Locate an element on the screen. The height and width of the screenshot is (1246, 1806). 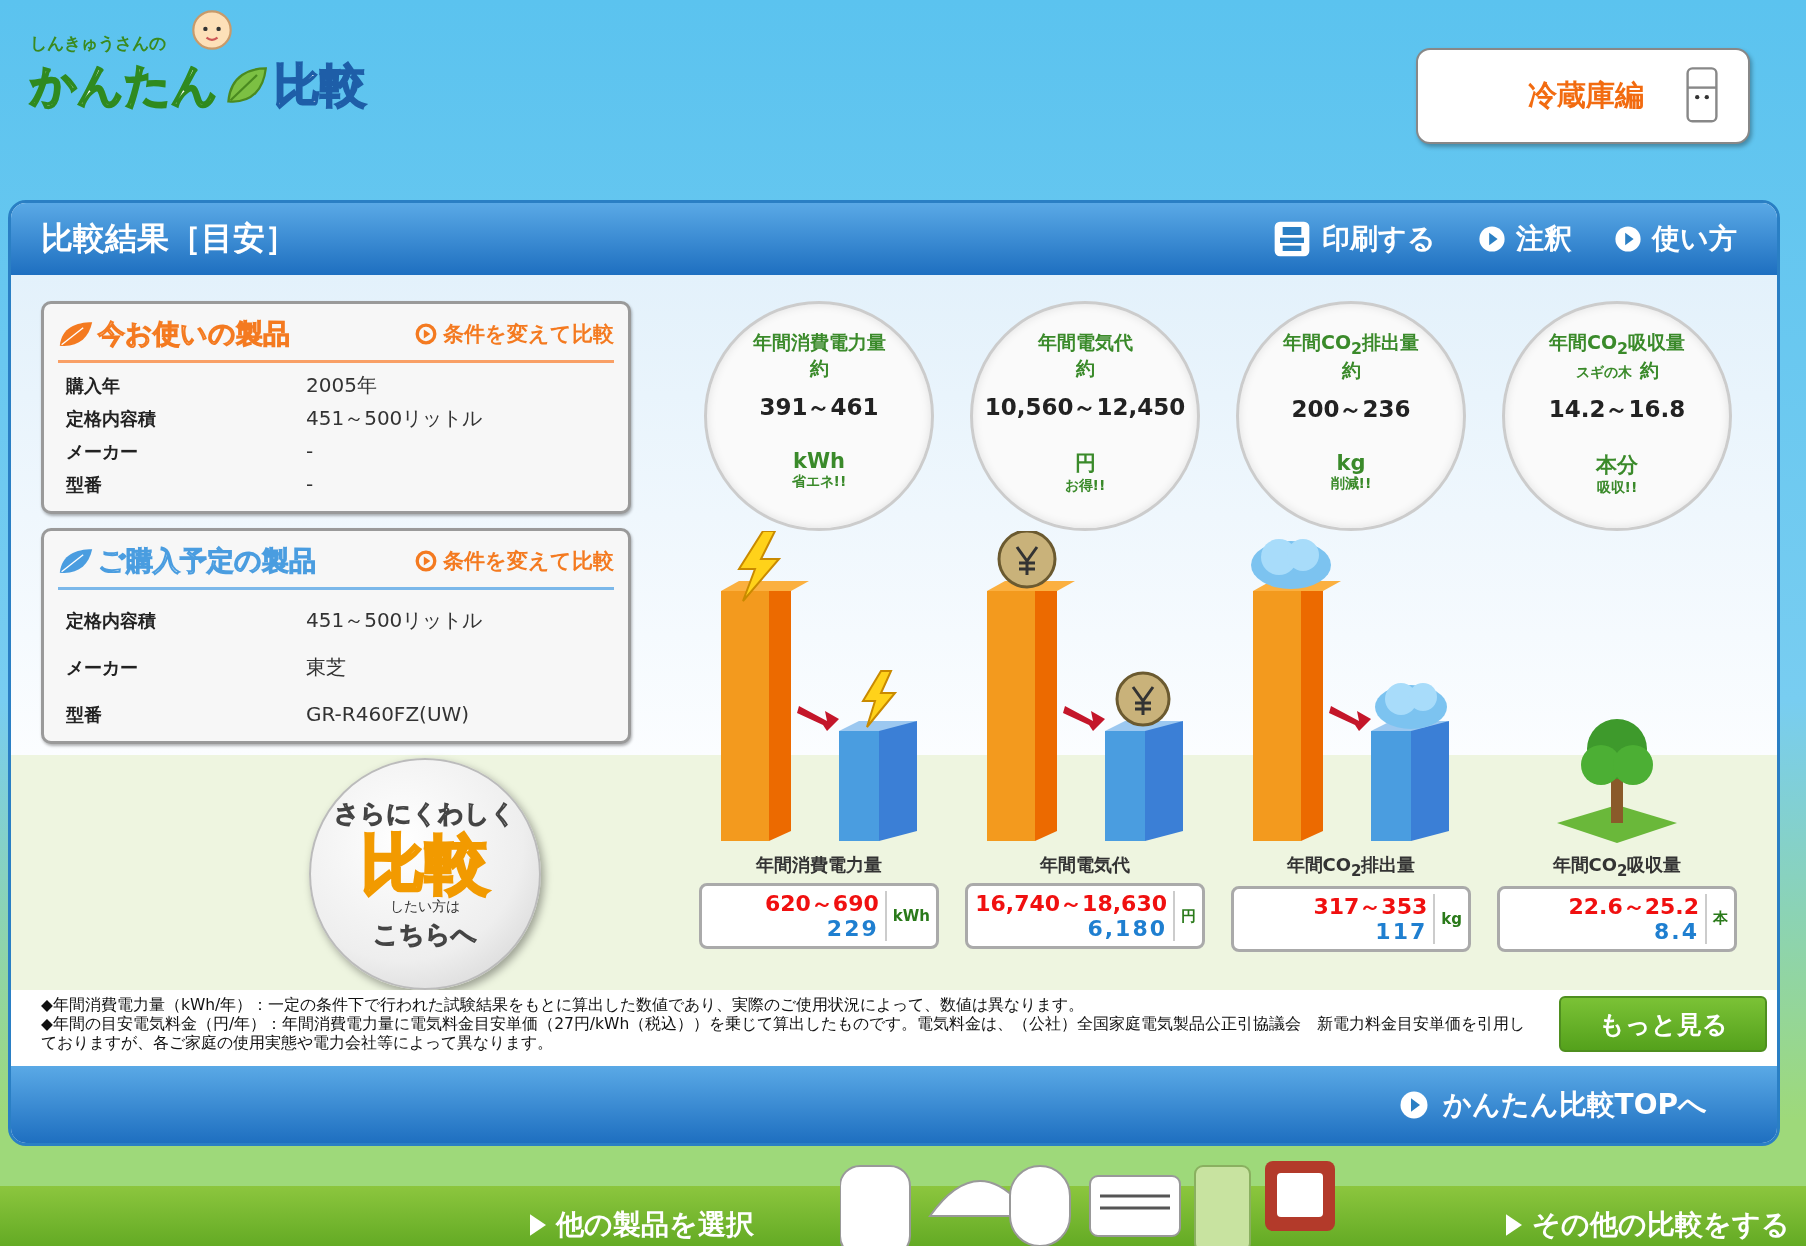
bar-label: 年間CO$_{2}$排出量 is located at coordinates (1351, 866).